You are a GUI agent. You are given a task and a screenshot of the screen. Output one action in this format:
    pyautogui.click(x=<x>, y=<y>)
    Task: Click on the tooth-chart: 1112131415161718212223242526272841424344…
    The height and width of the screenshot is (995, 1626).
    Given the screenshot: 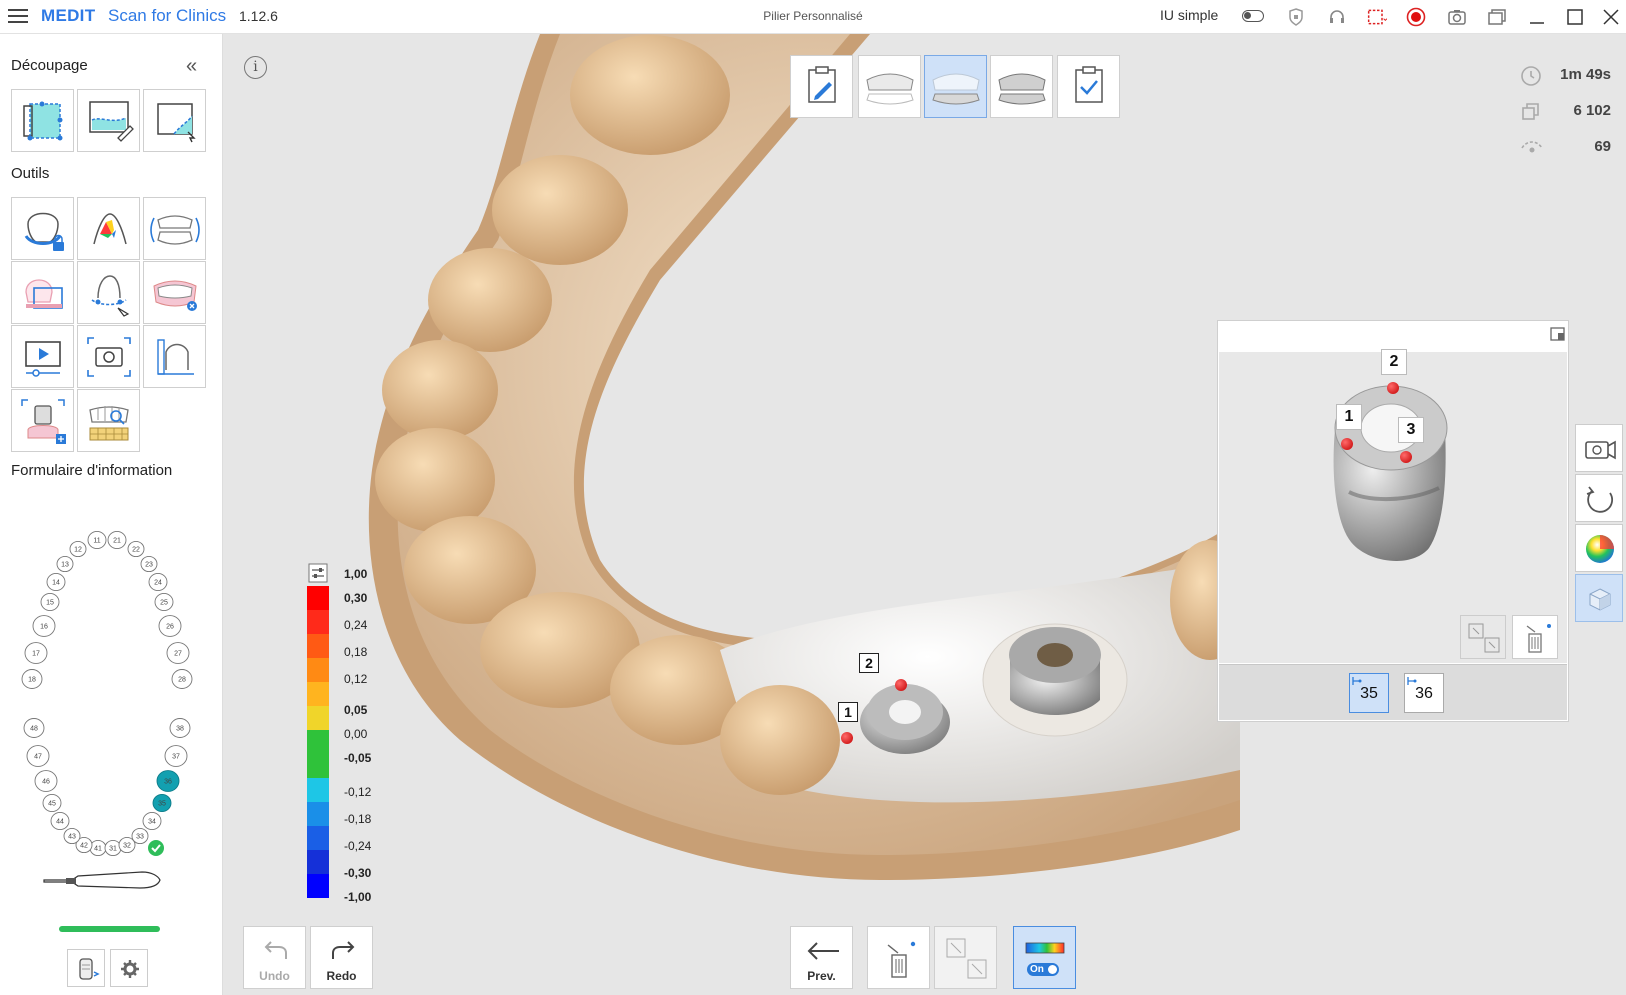 What is the action you would take?
    pyautogui.click(x=112, y=676)
    